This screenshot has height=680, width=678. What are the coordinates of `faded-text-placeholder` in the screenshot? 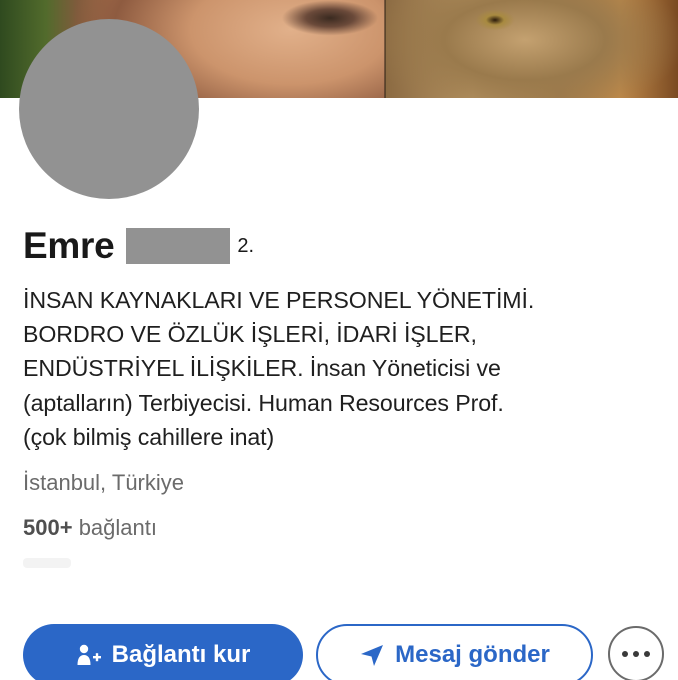 It's located at (47, 563).